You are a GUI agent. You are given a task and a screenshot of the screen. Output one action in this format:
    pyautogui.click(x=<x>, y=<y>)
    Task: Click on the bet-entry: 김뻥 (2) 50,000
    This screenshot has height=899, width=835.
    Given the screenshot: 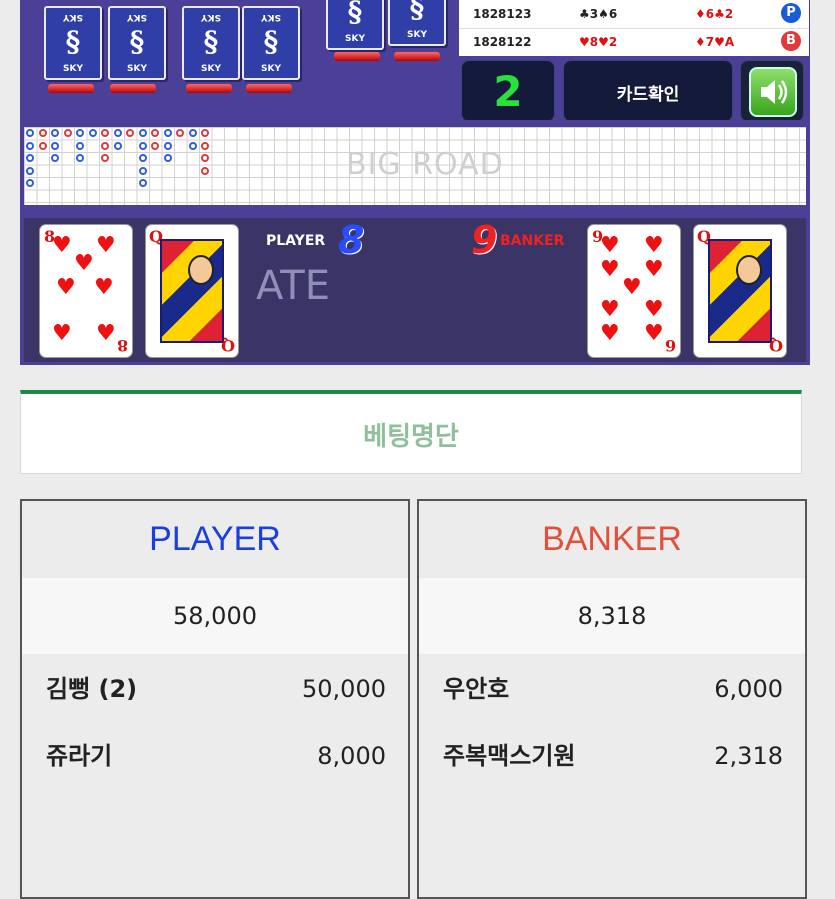 What is the action you would take?
    pyautogui.click(x=216, y=689)
    